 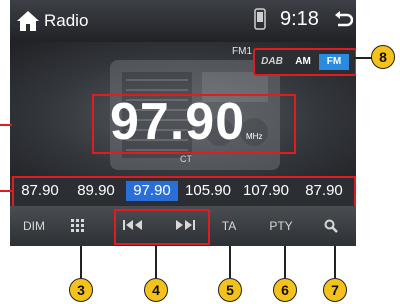 I want to click on home-icon, so click(x=28, y=21).